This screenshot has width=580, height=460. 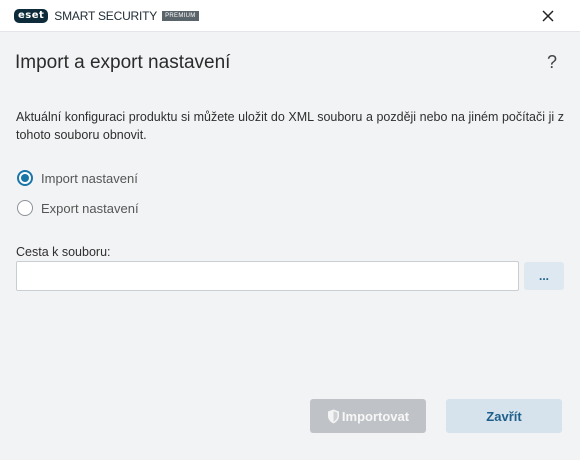 I want to click on import-option: Import nastavení, so click(x=77, y=178).